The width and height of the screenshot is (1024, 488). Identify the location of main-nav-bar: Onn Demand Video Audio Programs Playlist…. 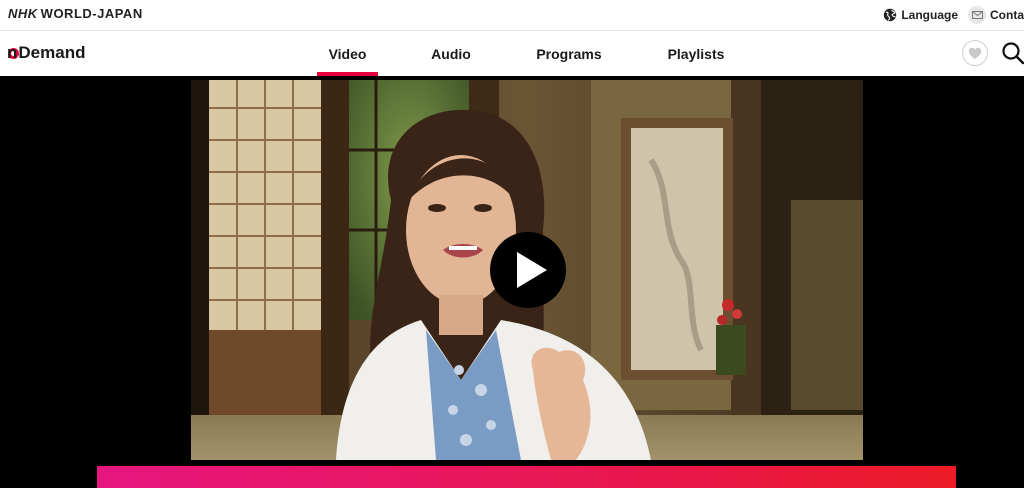
(512, 53).